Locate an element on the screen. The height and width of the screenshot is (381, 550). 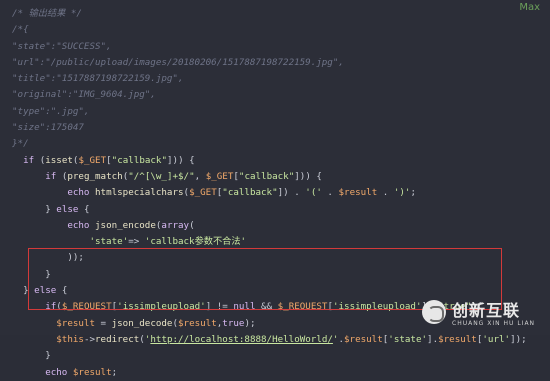
brand-logo-icon is located at coordinates (434, 312).